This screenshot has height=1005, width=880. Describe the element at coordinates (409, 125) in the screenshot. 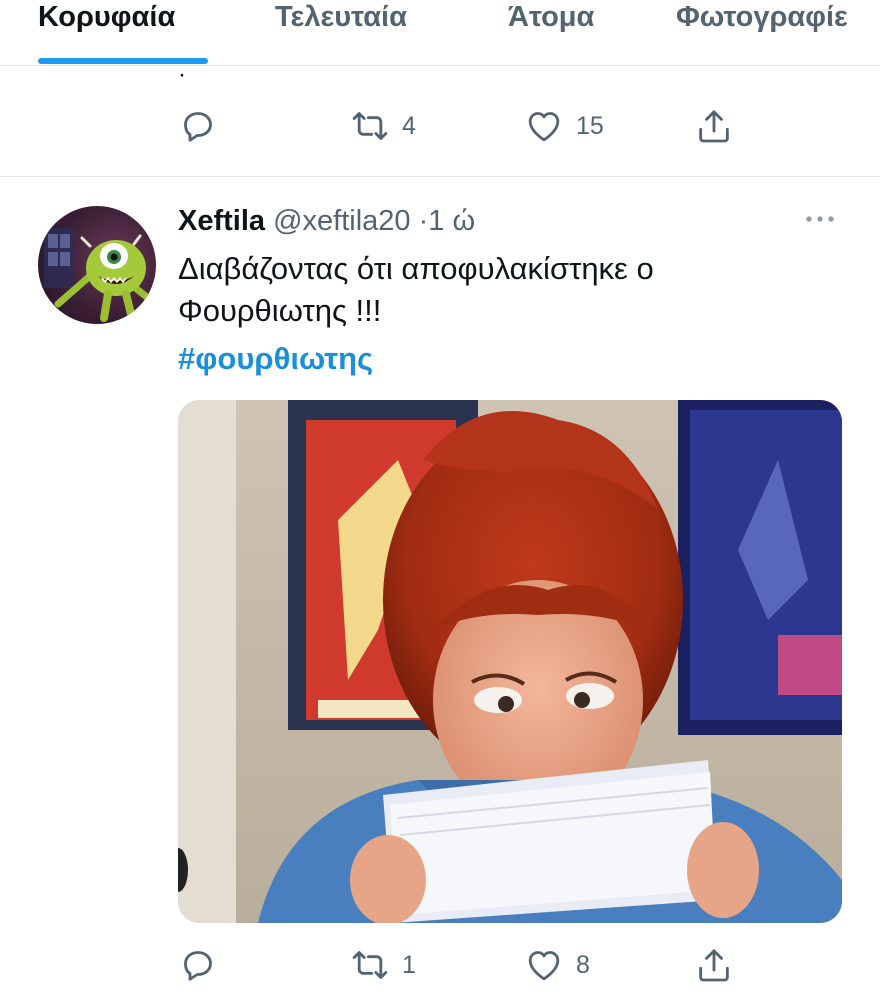

I see `retweet-count: 4` at that location.